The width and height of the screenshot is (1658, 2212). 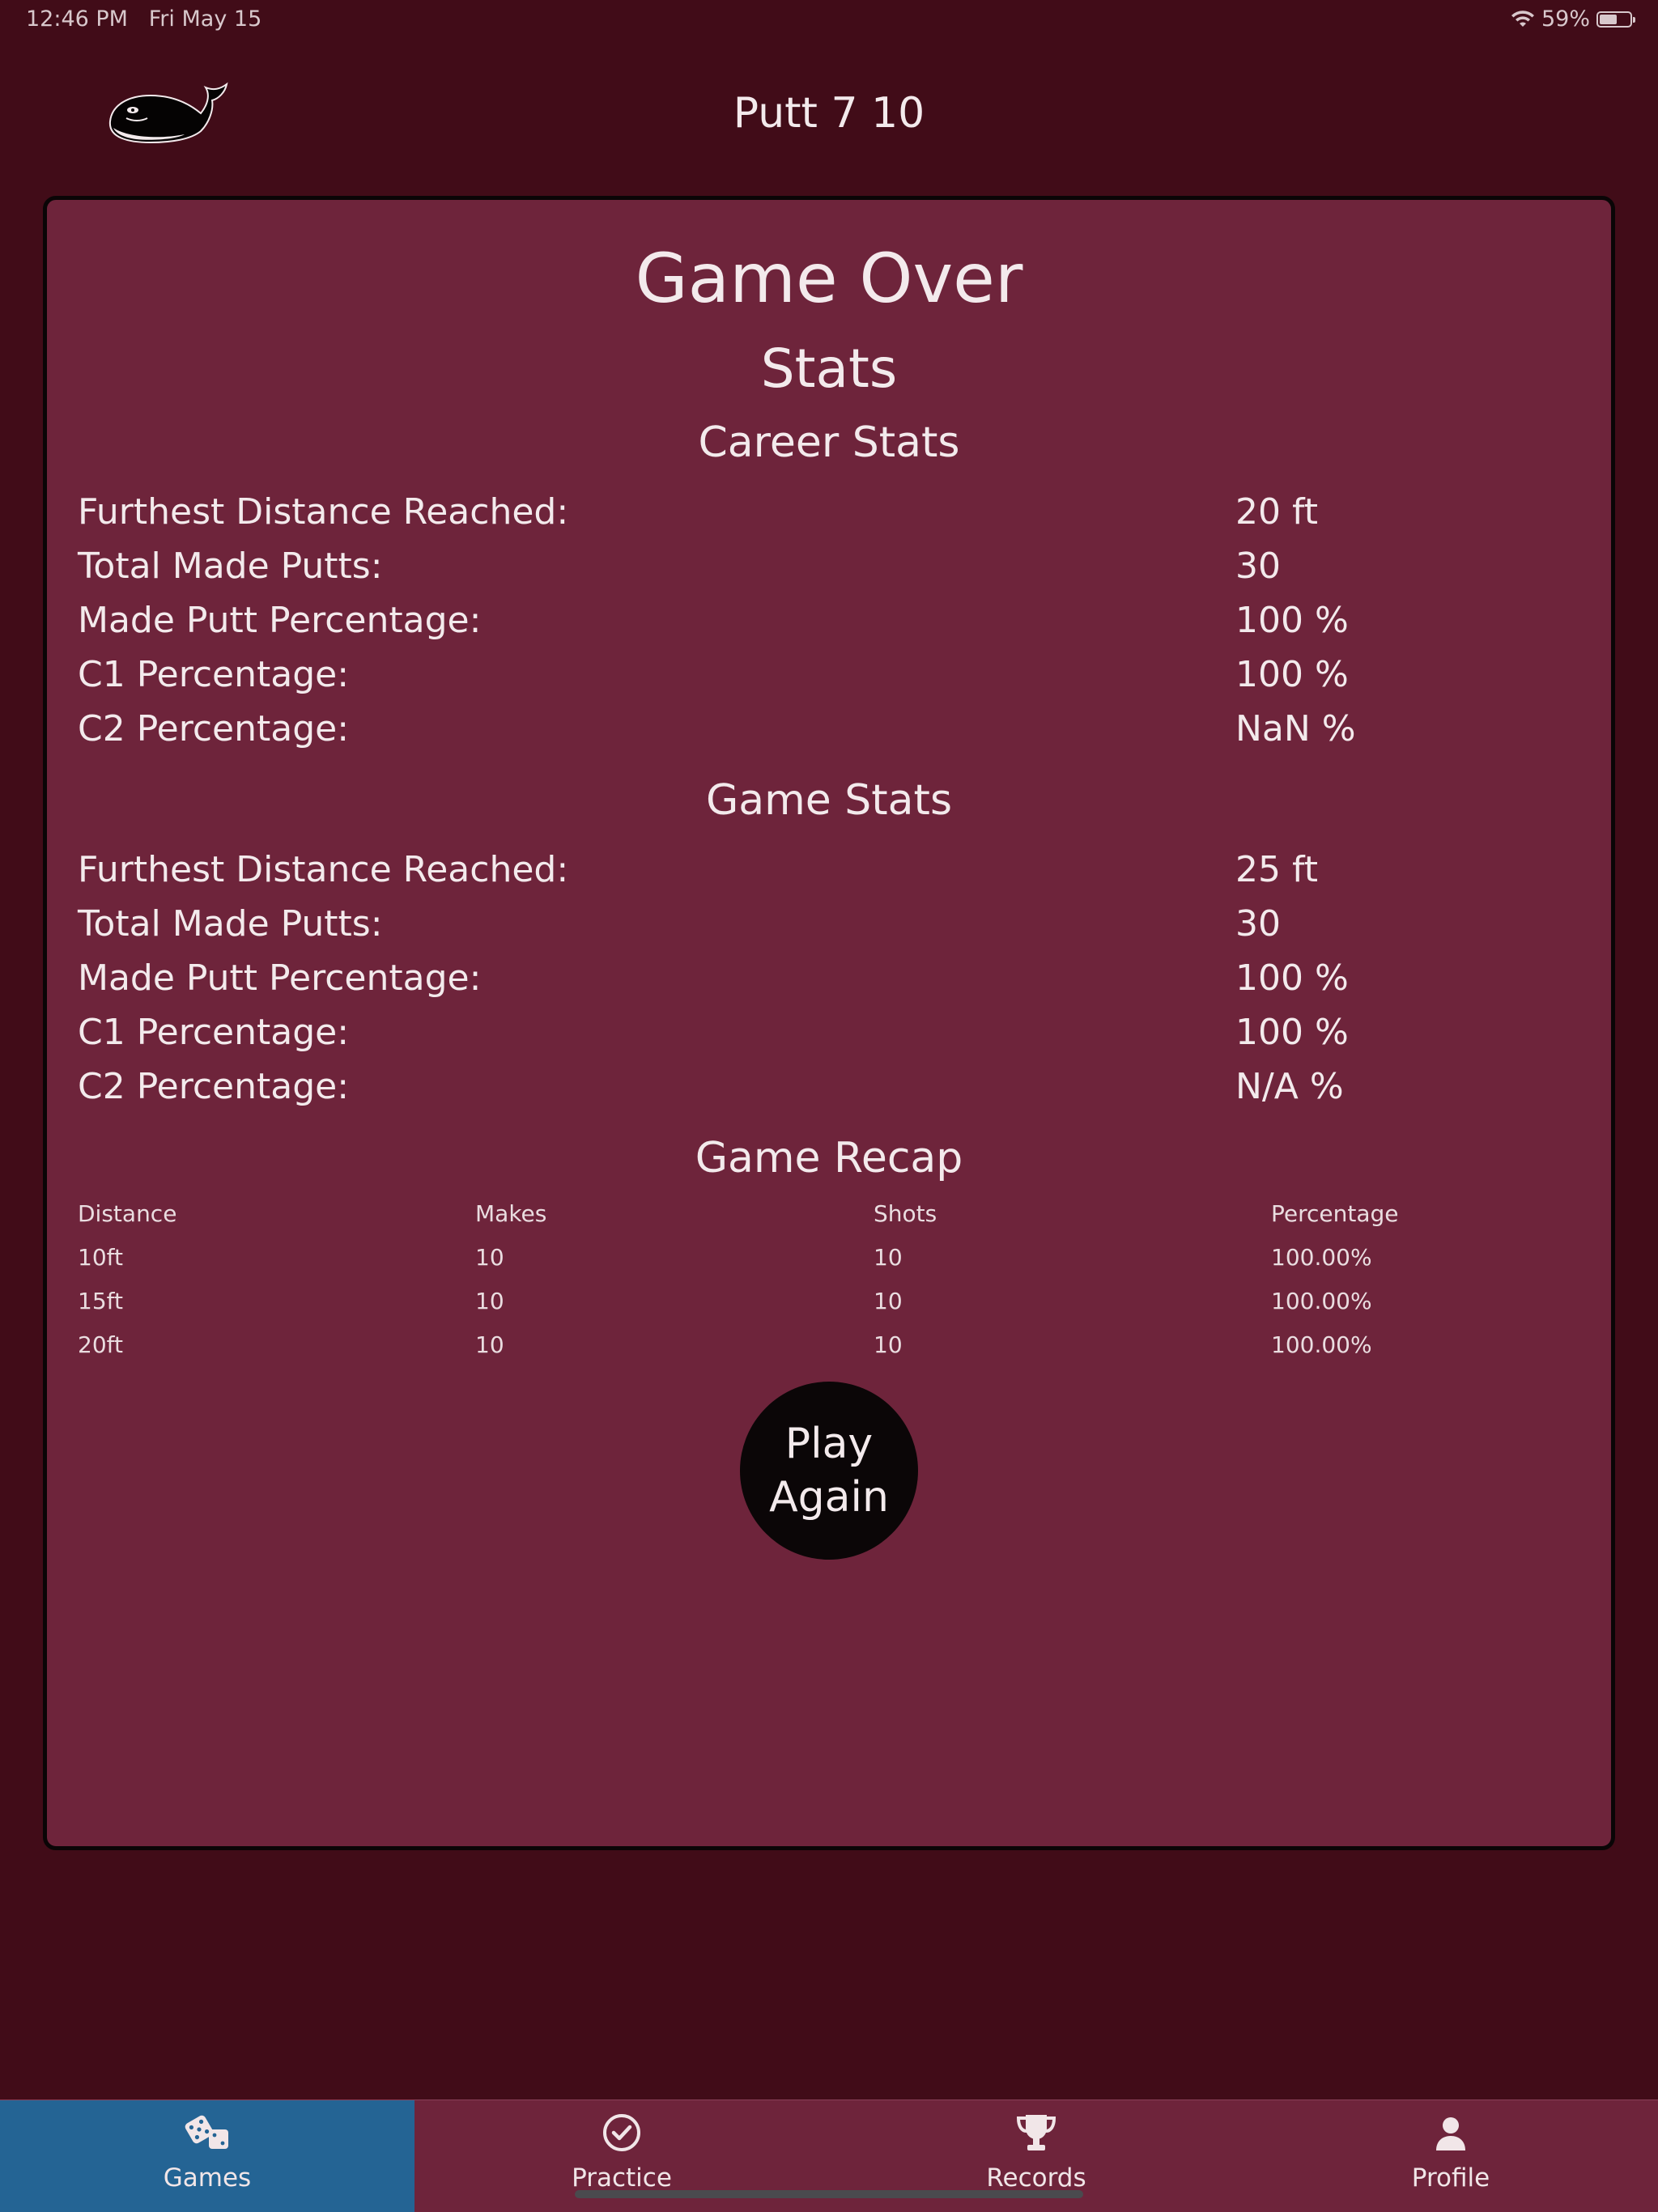 I want to click on stat-value: NaN %, so click(x=1295, y=728).